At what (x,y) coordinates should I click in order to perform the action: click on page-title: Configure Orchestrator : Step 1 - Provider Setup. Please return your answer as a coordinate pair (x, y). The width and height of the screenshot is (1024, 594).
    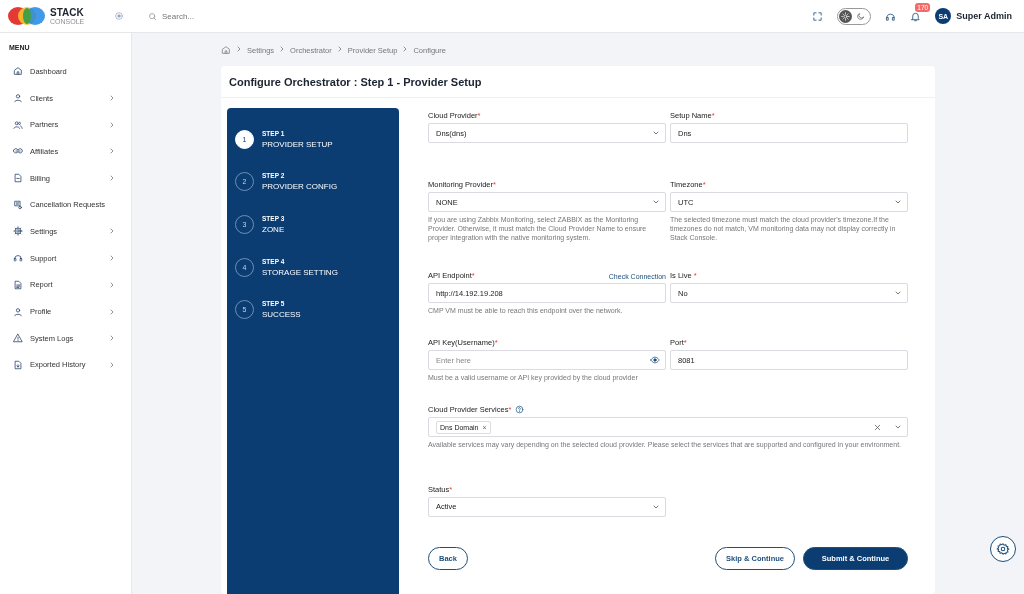
    Looking at the image, I should click on (578, 82).